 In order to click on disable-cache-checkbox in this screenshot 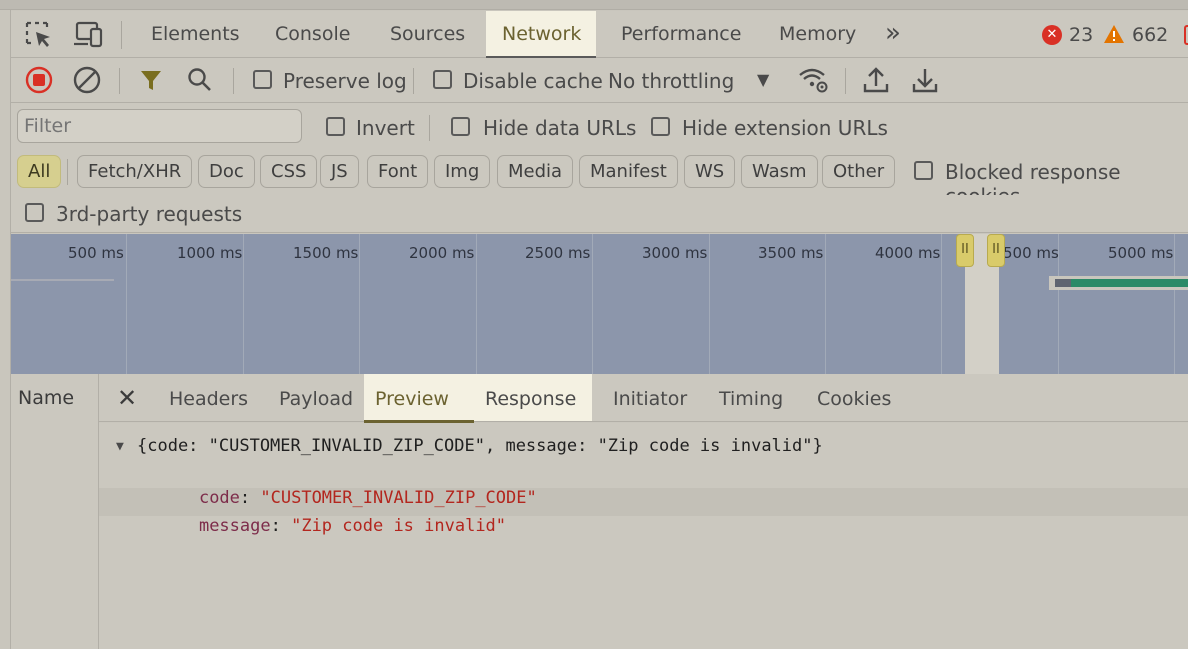, I will do `click(442, 79)`.